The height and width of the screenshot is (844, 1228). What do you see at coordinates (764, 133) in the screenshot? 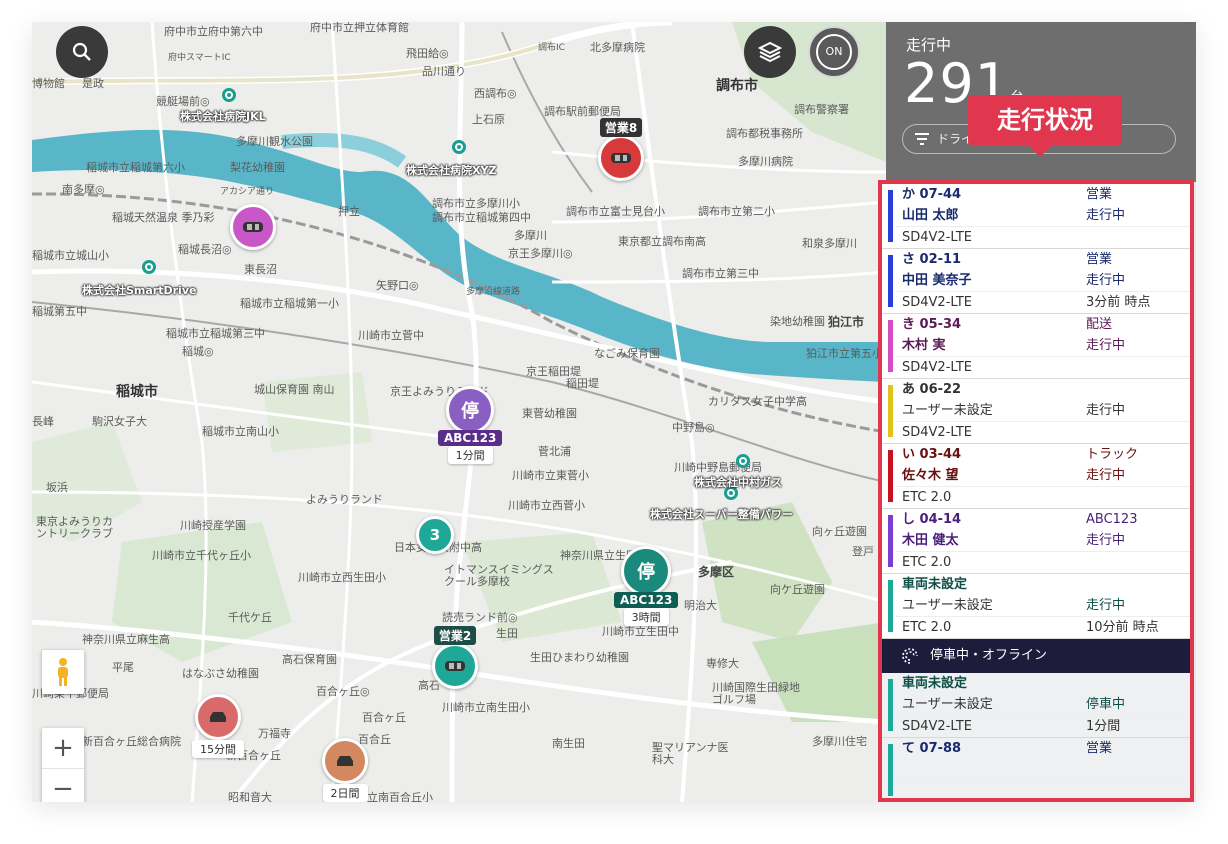
I see `map-label: 調布都税事務所` at bounding box center [764, 133].